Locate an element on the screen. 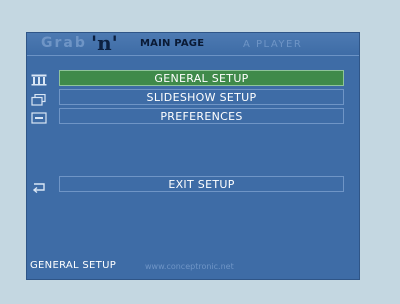  current-section-label: GENERAL SETUP is located at coordinates (73, 265).